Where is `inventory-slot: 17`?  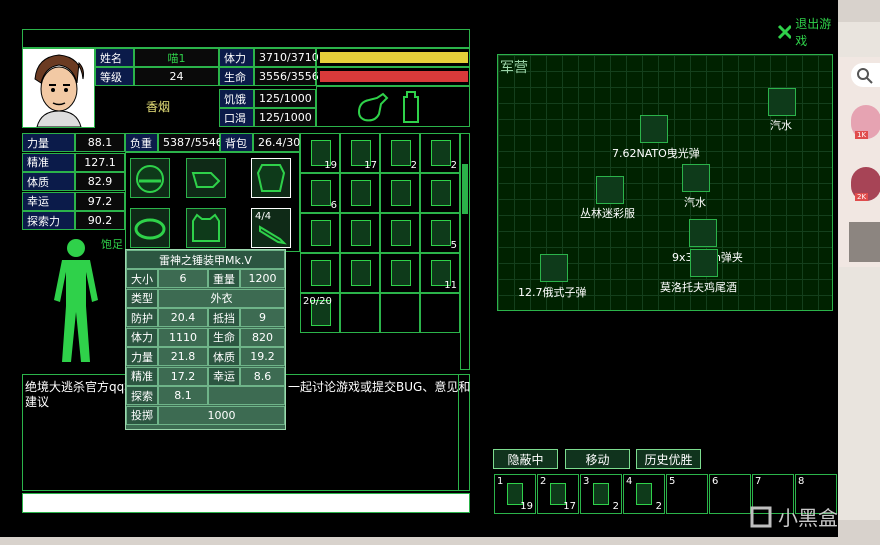
inventory-slot: 17 is located at coordinates (360, 153).